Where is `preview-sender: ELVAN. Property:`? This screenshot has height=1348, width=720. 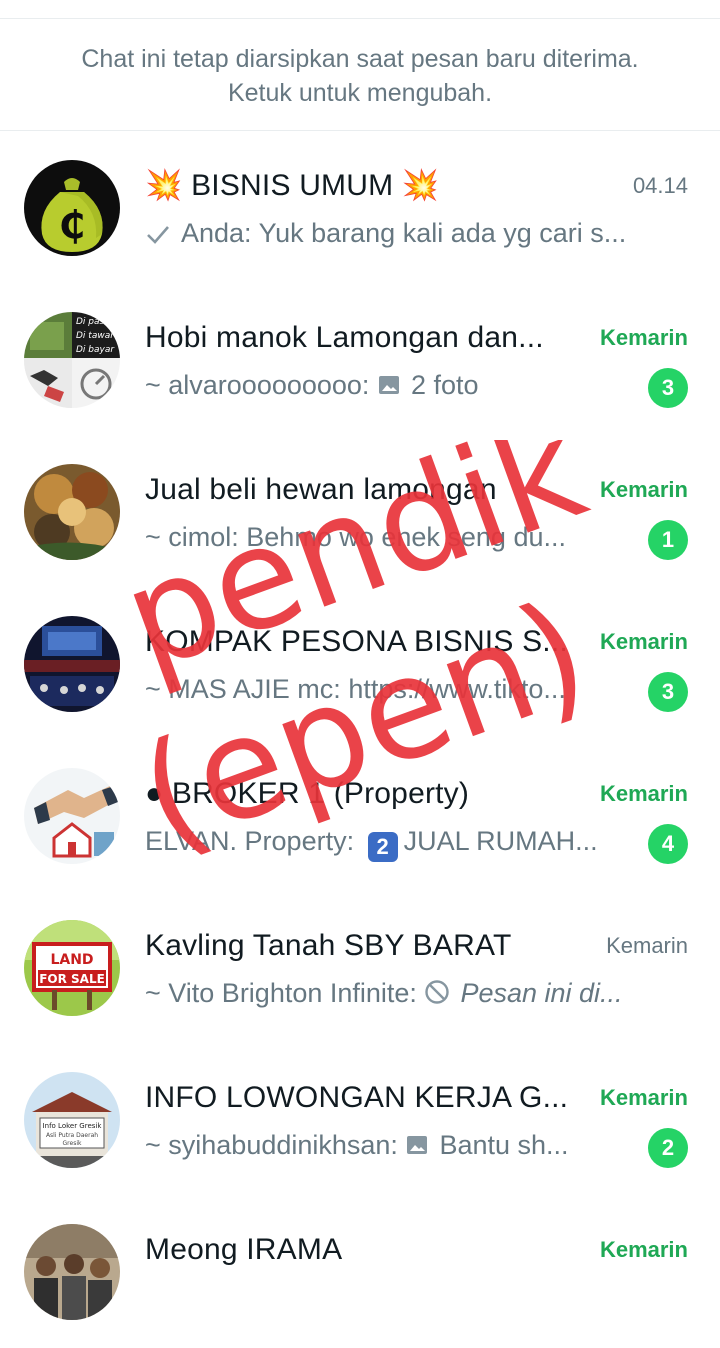
preview-sender: ELVAN. Property: is located at coordinates (253, 841).